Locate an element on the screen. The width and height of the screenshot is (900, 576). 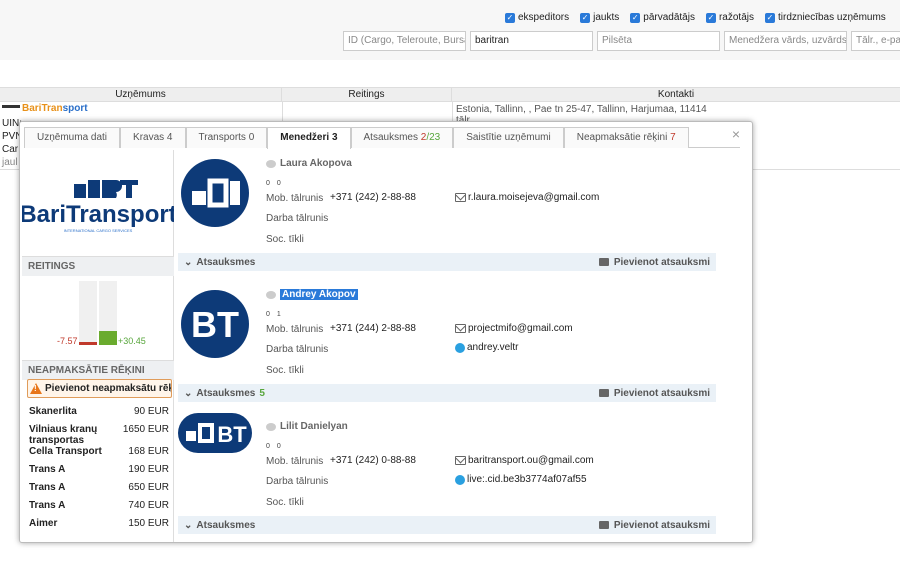
rating-negative-value: -7.57 is located at coordinates (67, 341).